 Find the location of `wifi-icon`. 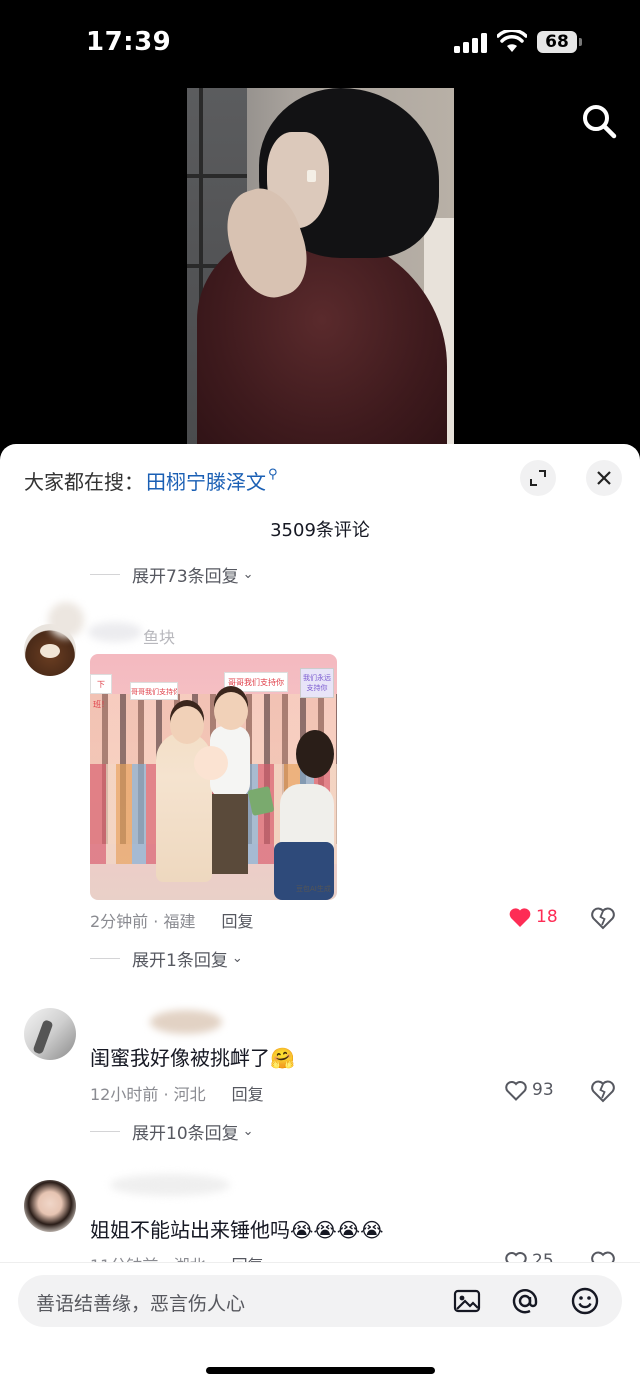

wifi-icon is located at coordinates (512, 41).